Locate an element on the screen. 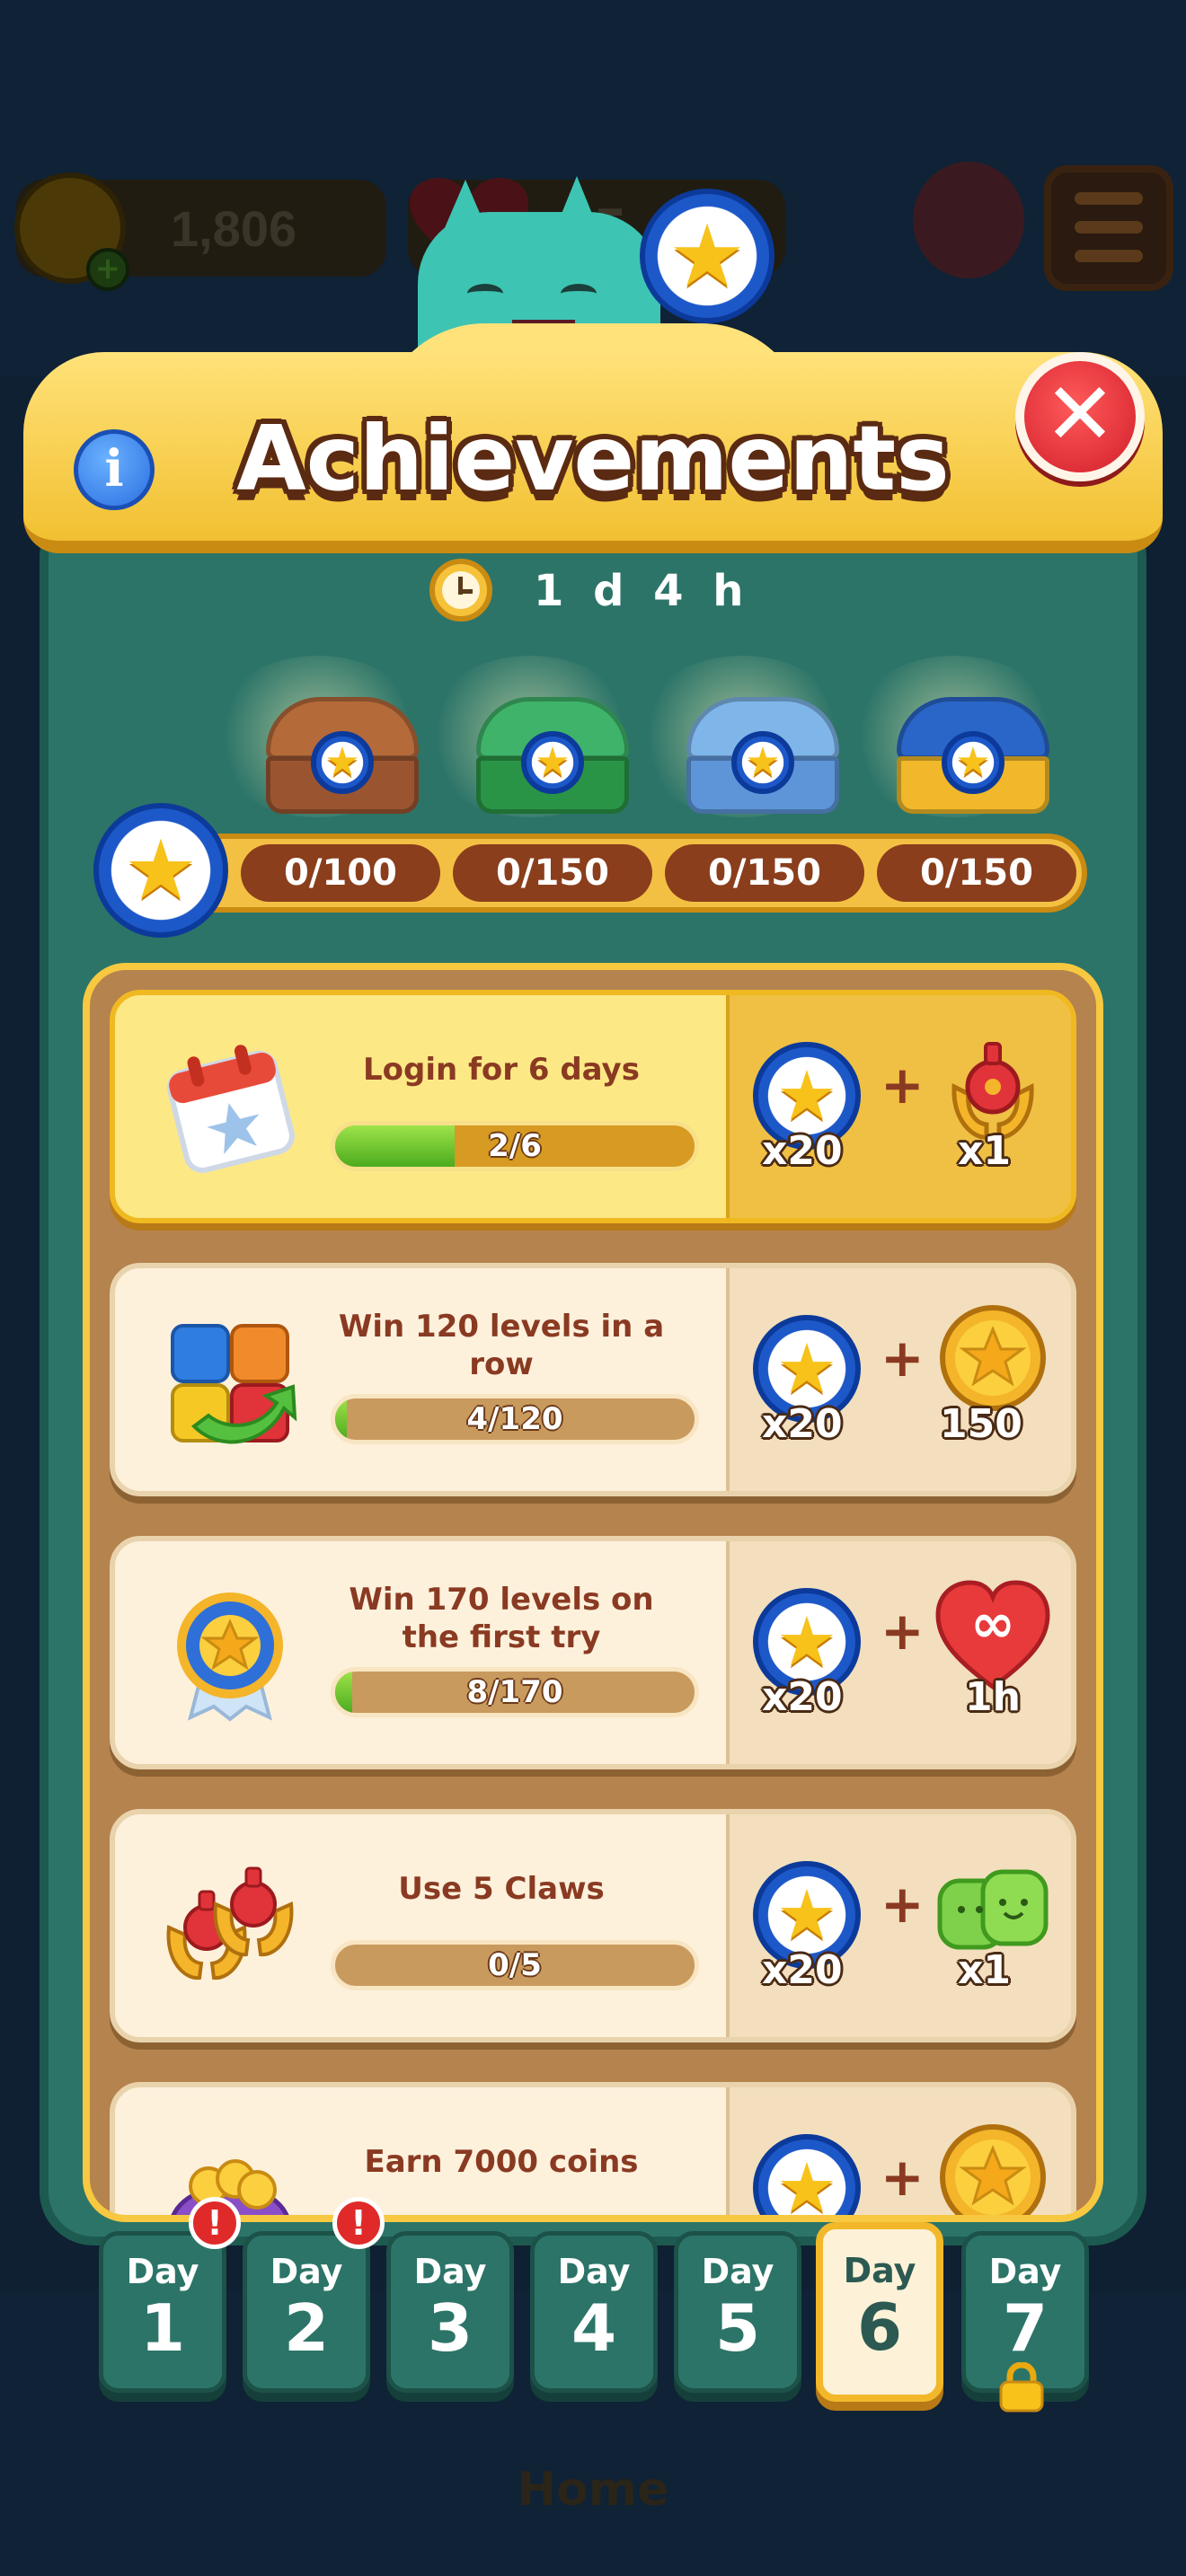  task-card: Earn 7000 coins ★ + is located at coordinates (593, 2148).